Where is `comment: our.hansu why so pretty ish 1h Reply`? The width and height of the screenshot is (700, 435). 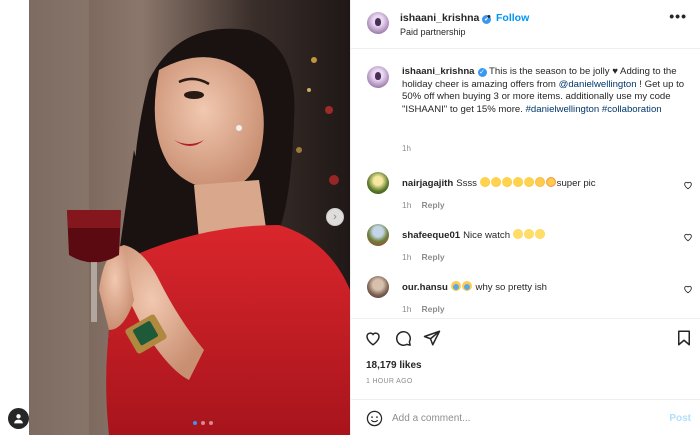 comment: our.hansu why so pretty ish 1h Reply is located at coordinates (525, 296).